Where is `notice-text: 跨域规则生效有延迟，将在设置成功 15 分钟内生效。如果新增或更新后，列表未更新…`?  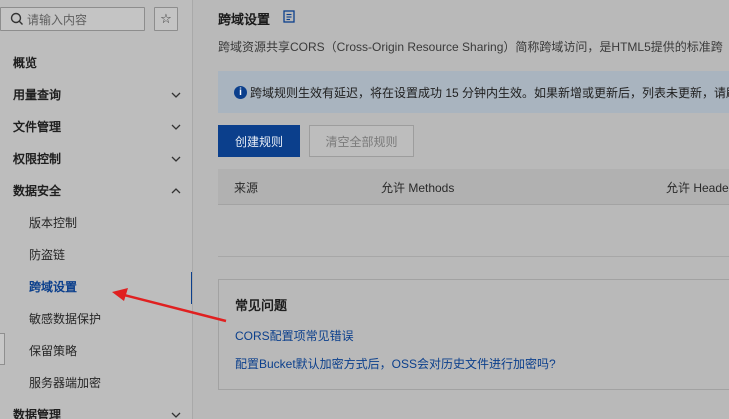
notice-text: 跨域规则生效有延迟，将在设置成功 15 分钟内生效。如果新增或更新后，列表未更新… is located at coordinates (489, 93).